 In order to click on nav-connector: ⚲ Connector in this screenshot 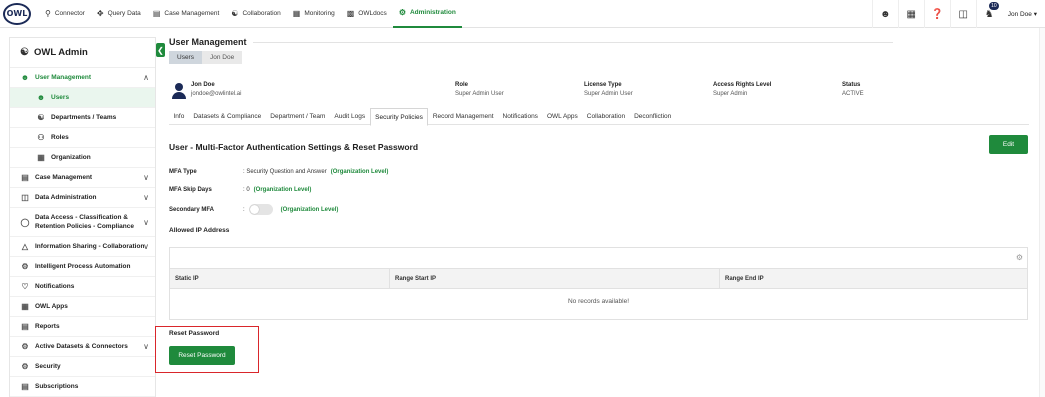, I will do `click(65, 14)`.